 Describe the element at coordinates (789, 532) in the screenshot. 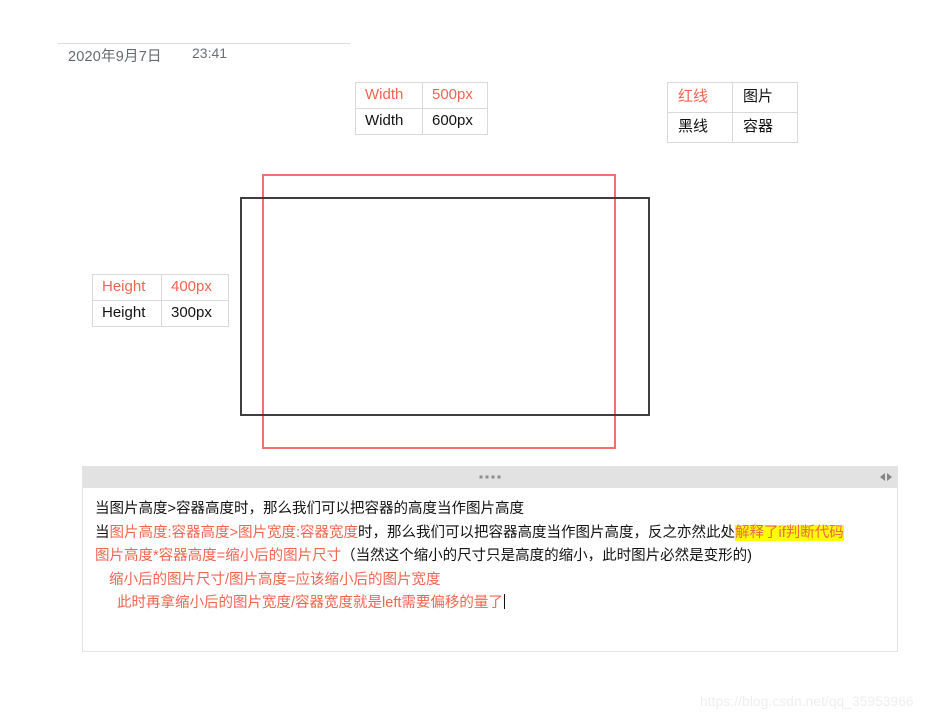

I see `note-line-2-highlight: 解释了if判断代码` at that location.